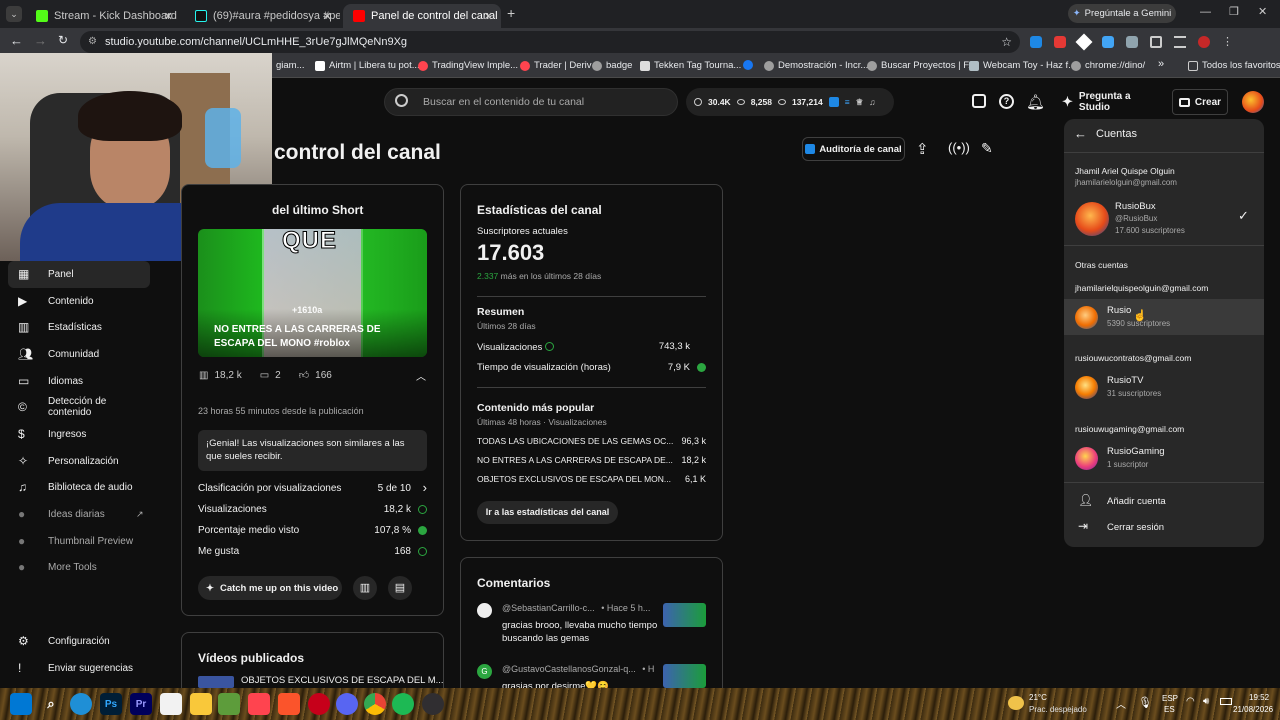 This screenshot has height=720, width=1280. I want to click on sidebar-item-thumbnail-preview: ● Thumbnail Preview, so click(79, 541).